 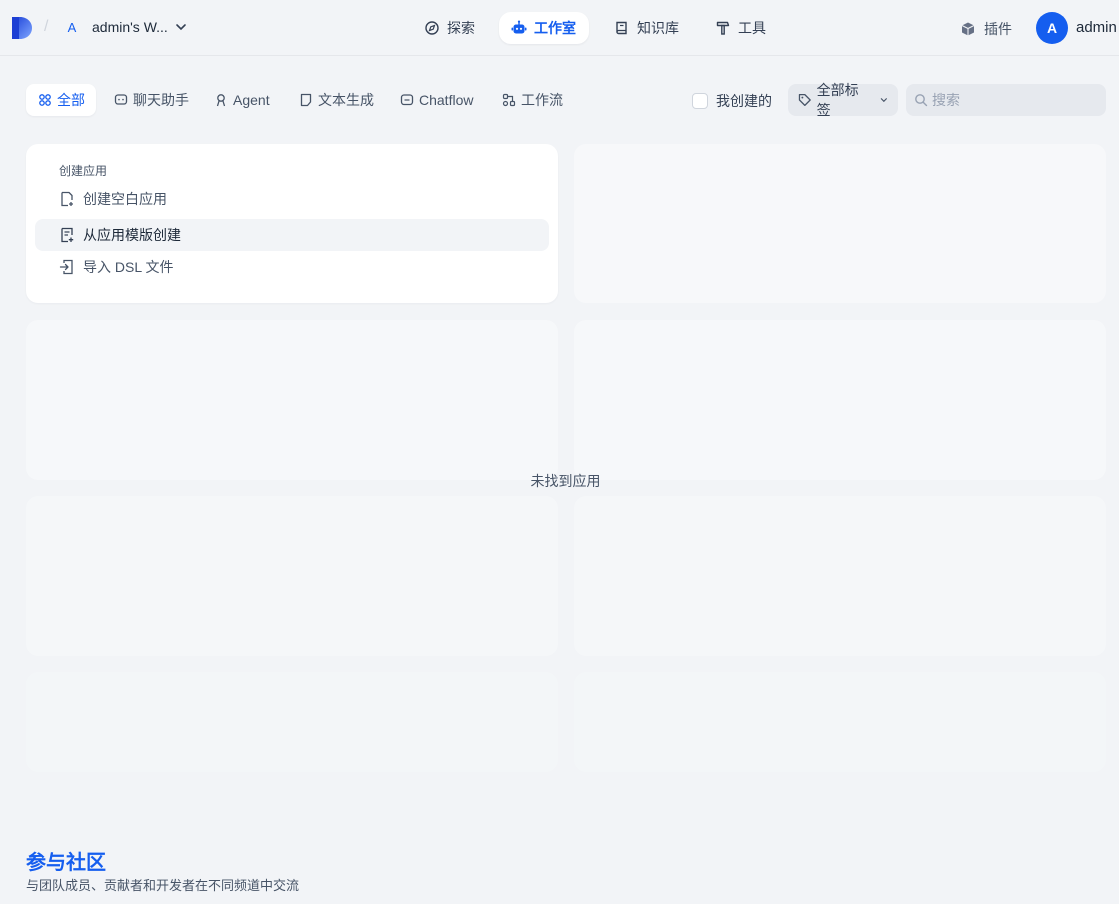 I want to click on nav-explore-label: 探索, so click(x=461, y=28).